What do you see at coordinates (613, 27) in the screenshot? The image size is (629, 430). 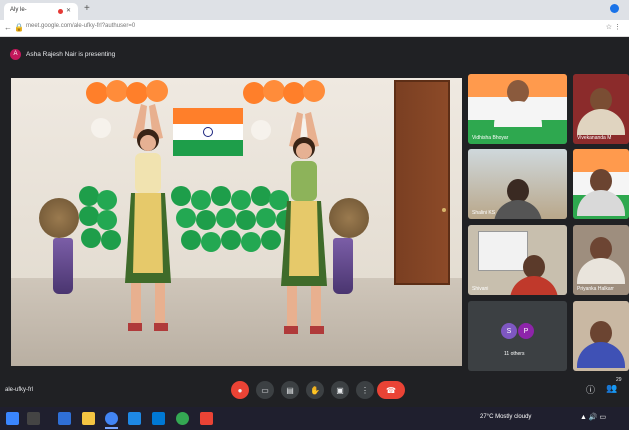 I see `extensions-icon: ☆ ⋮` at bounding box center [613, 27].